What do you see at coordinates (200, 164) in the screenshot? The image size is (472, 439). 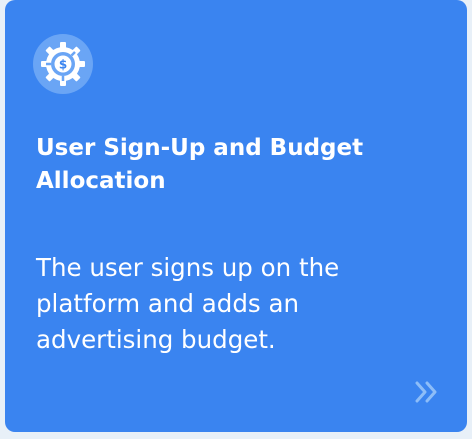 I see `card-title: User Sign-Up and Budget Allocation` at bounding box center [200, 164].